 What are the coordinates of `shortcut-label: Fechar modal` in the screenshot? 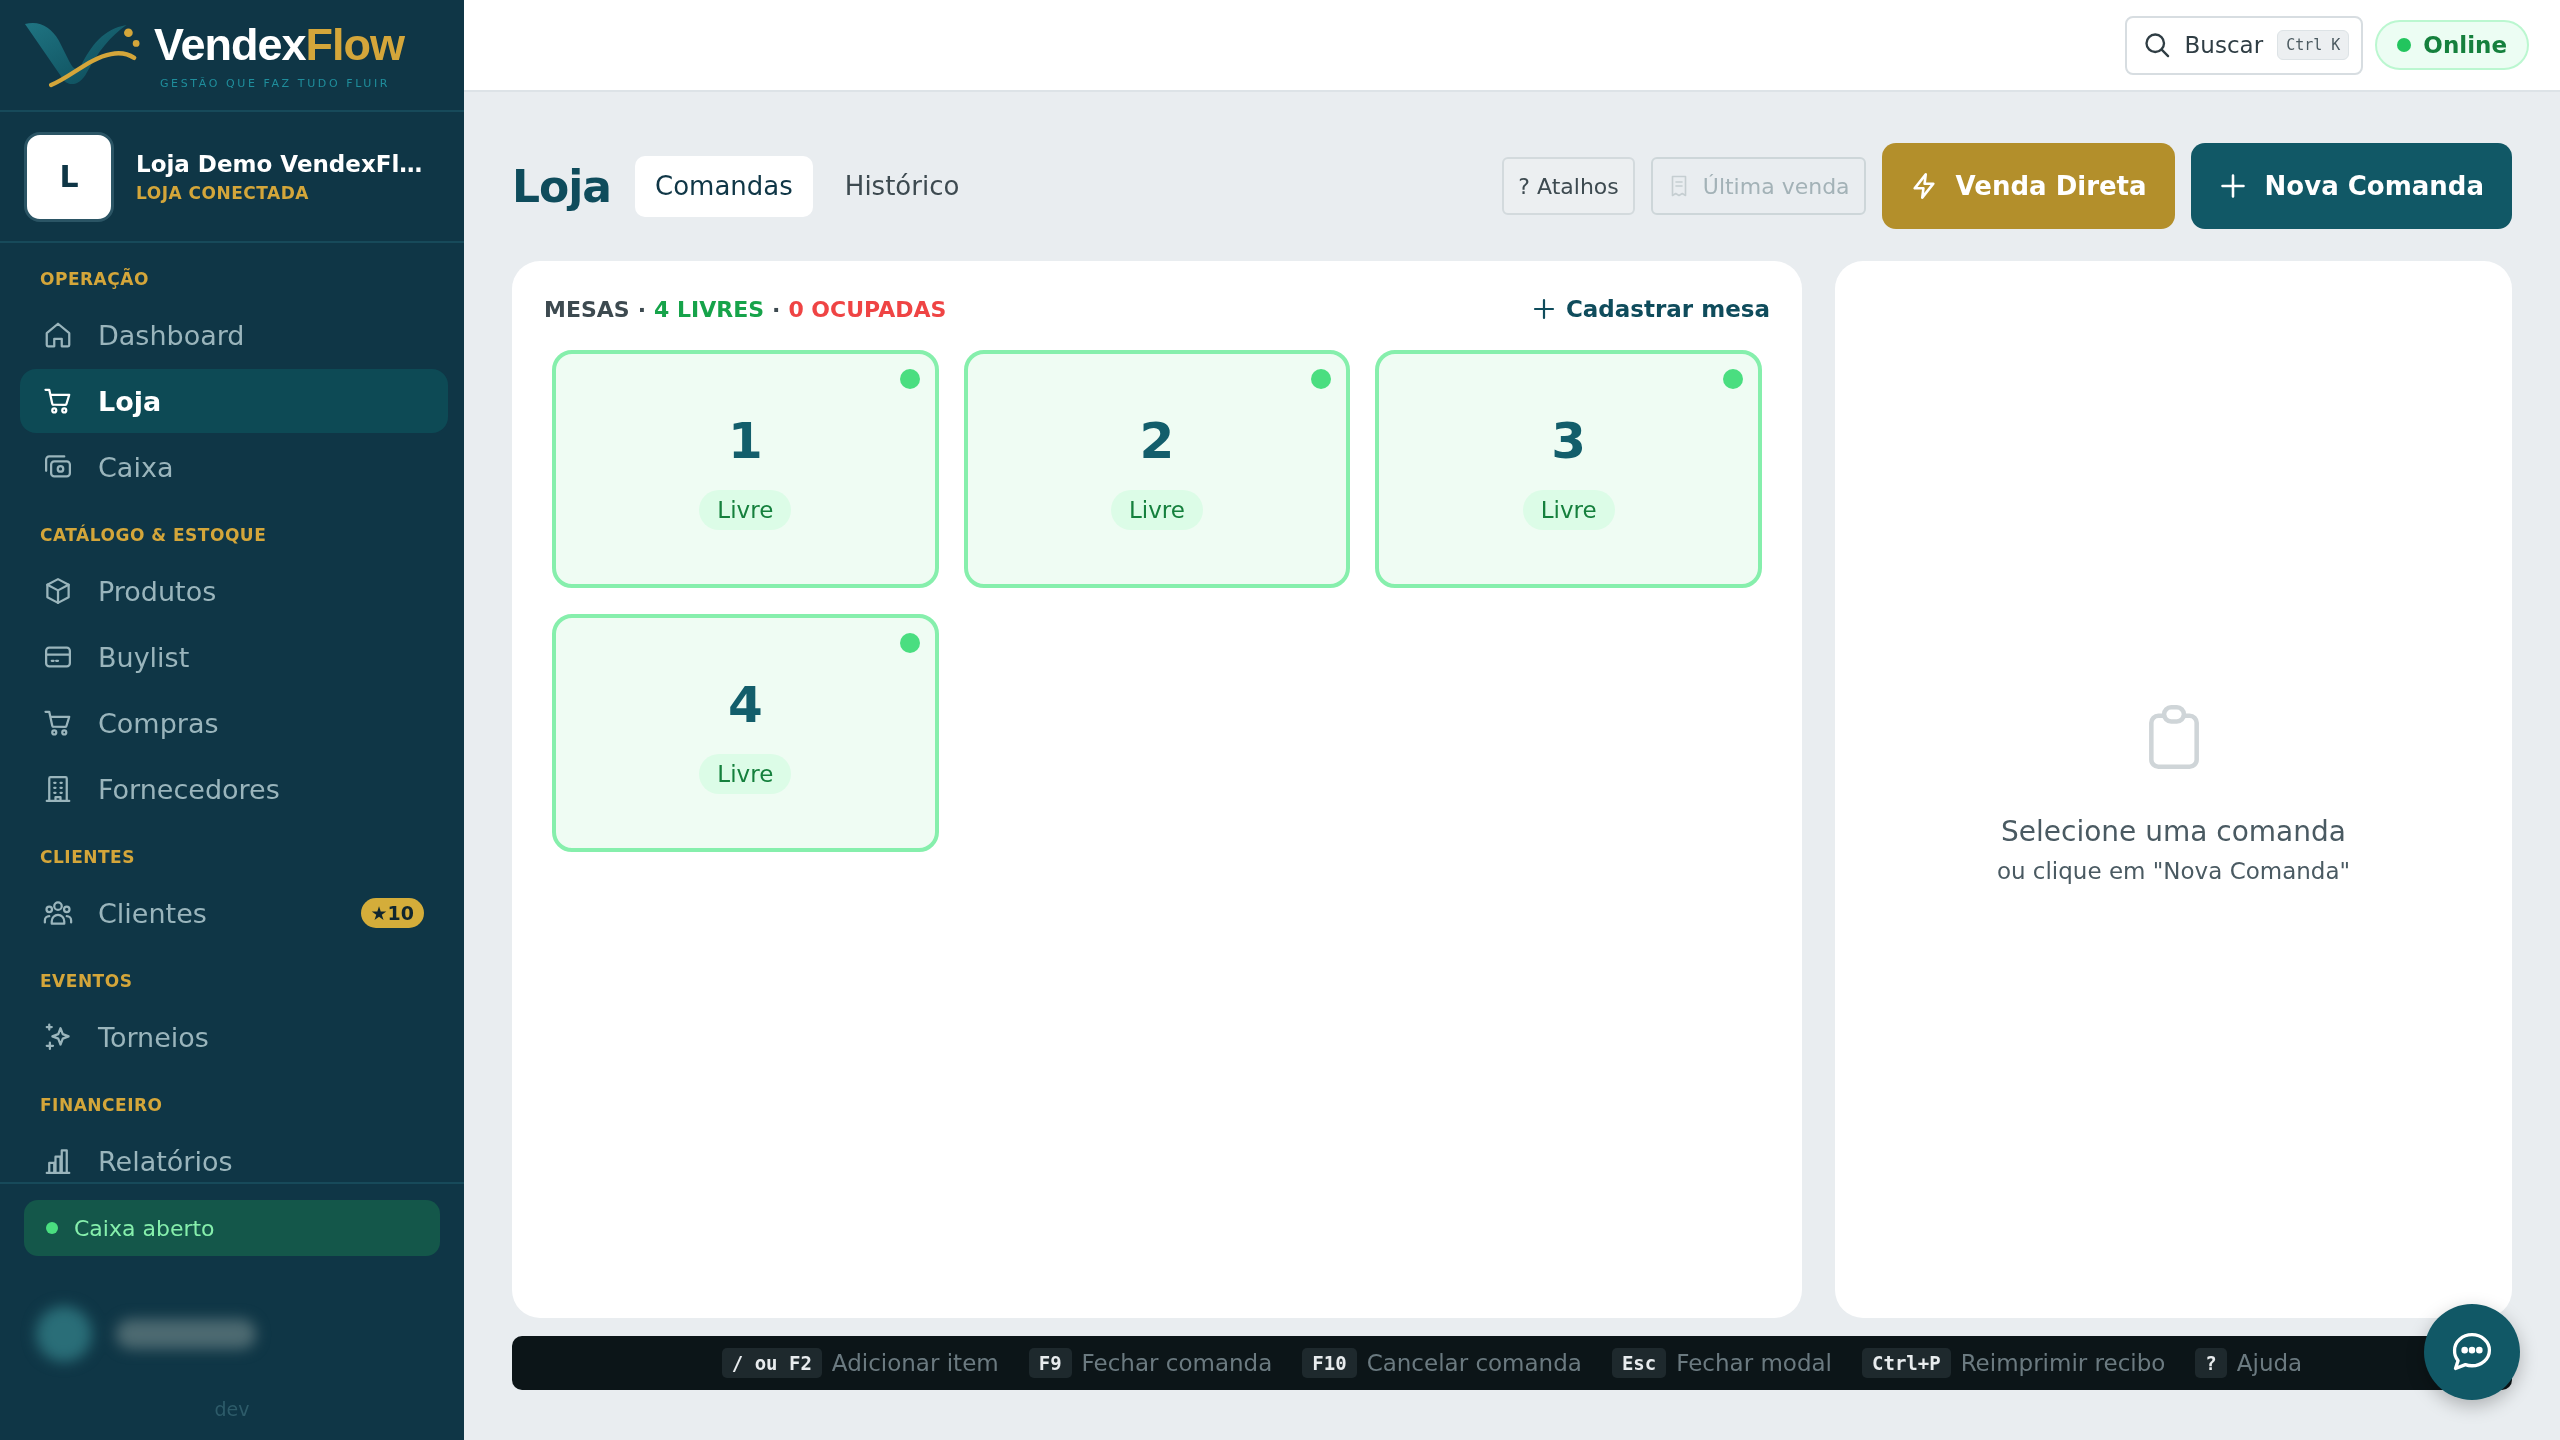 It's located at (1754, 1363).